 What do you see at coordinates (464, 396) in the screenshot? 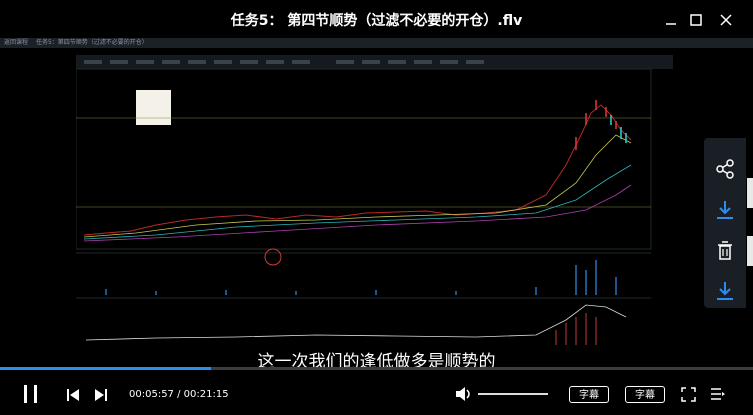
I see `volume-icon` at bounding box center [464, 396].